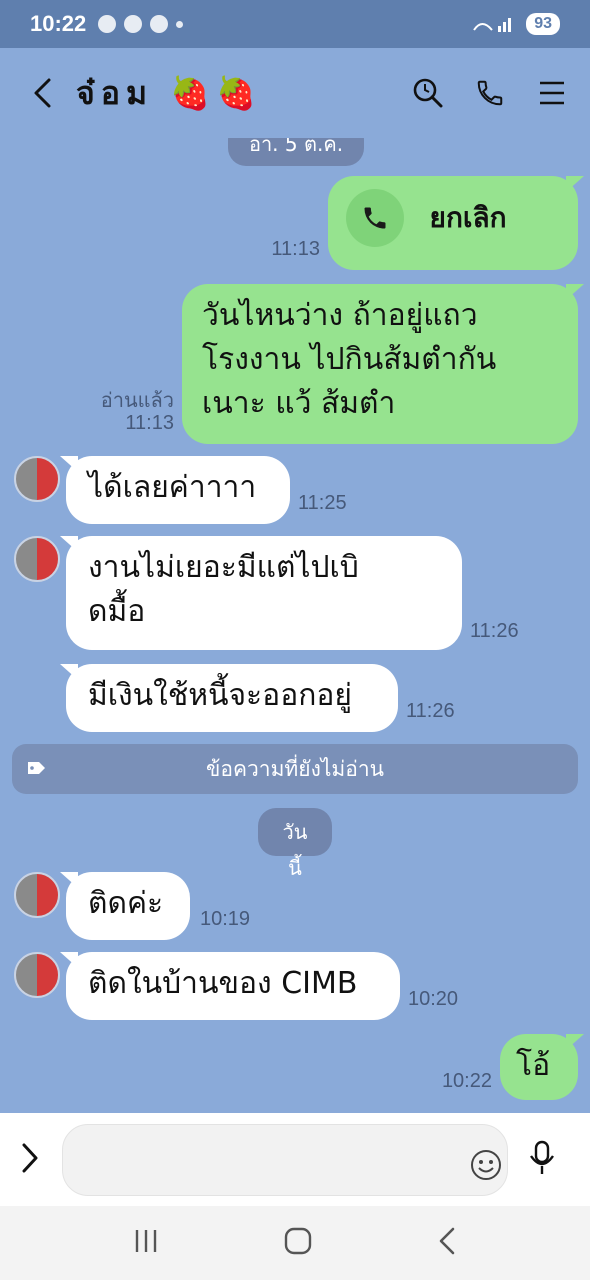  I want to click on phone-call-icon, so click(375, 218).